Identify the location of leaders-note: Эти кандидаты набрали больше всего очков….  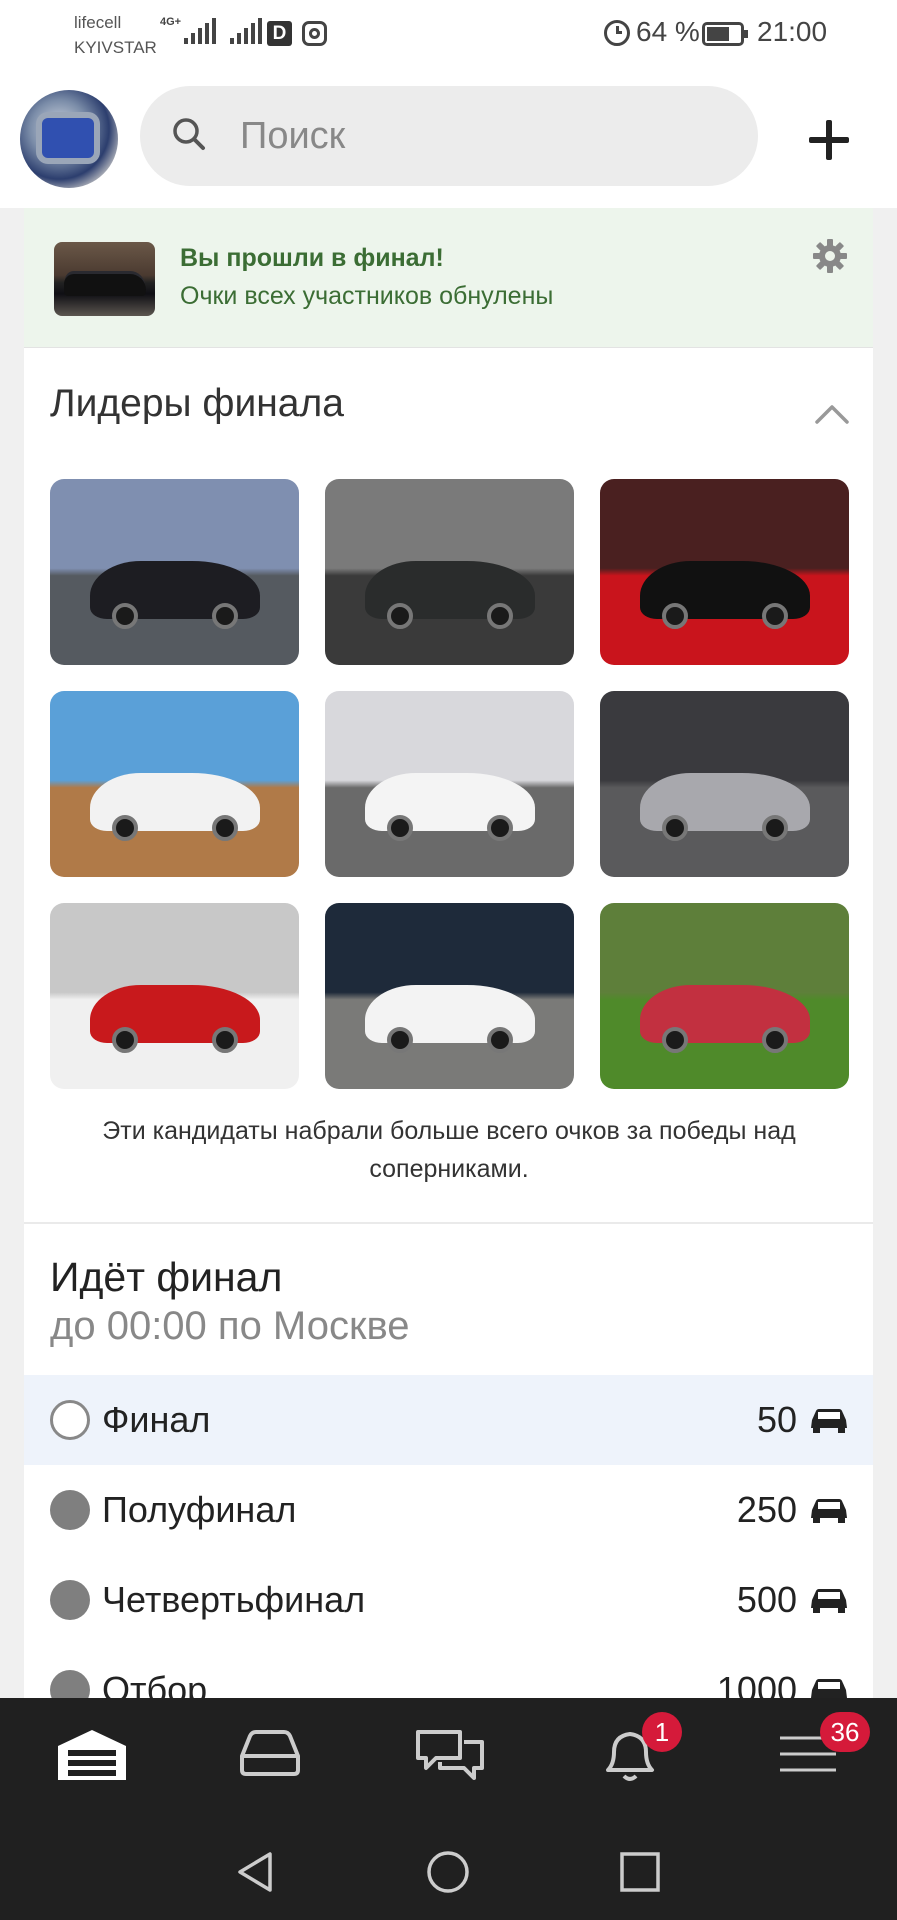
(449, 1150).